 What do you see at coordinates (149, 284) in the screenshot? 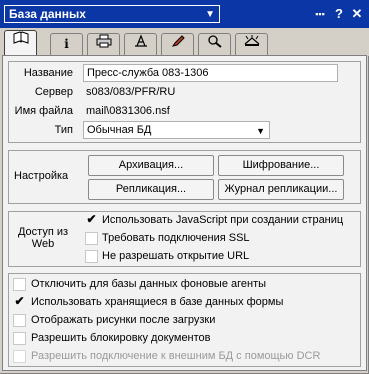
I see `disable-agents-label: Отключить для базы данных фоновые агенты` at bounding box center [149, 284].